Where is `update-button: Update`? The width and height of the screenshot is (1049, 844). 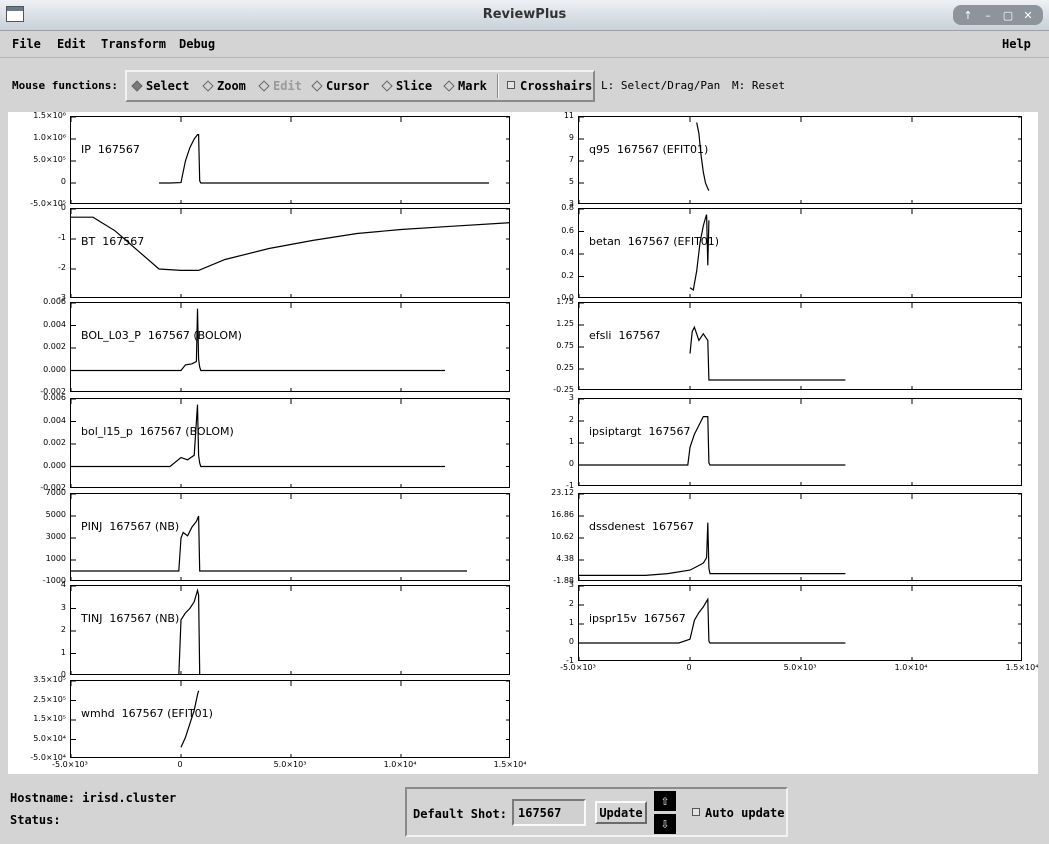
update-button: Update is located at coordinates (621, 812).